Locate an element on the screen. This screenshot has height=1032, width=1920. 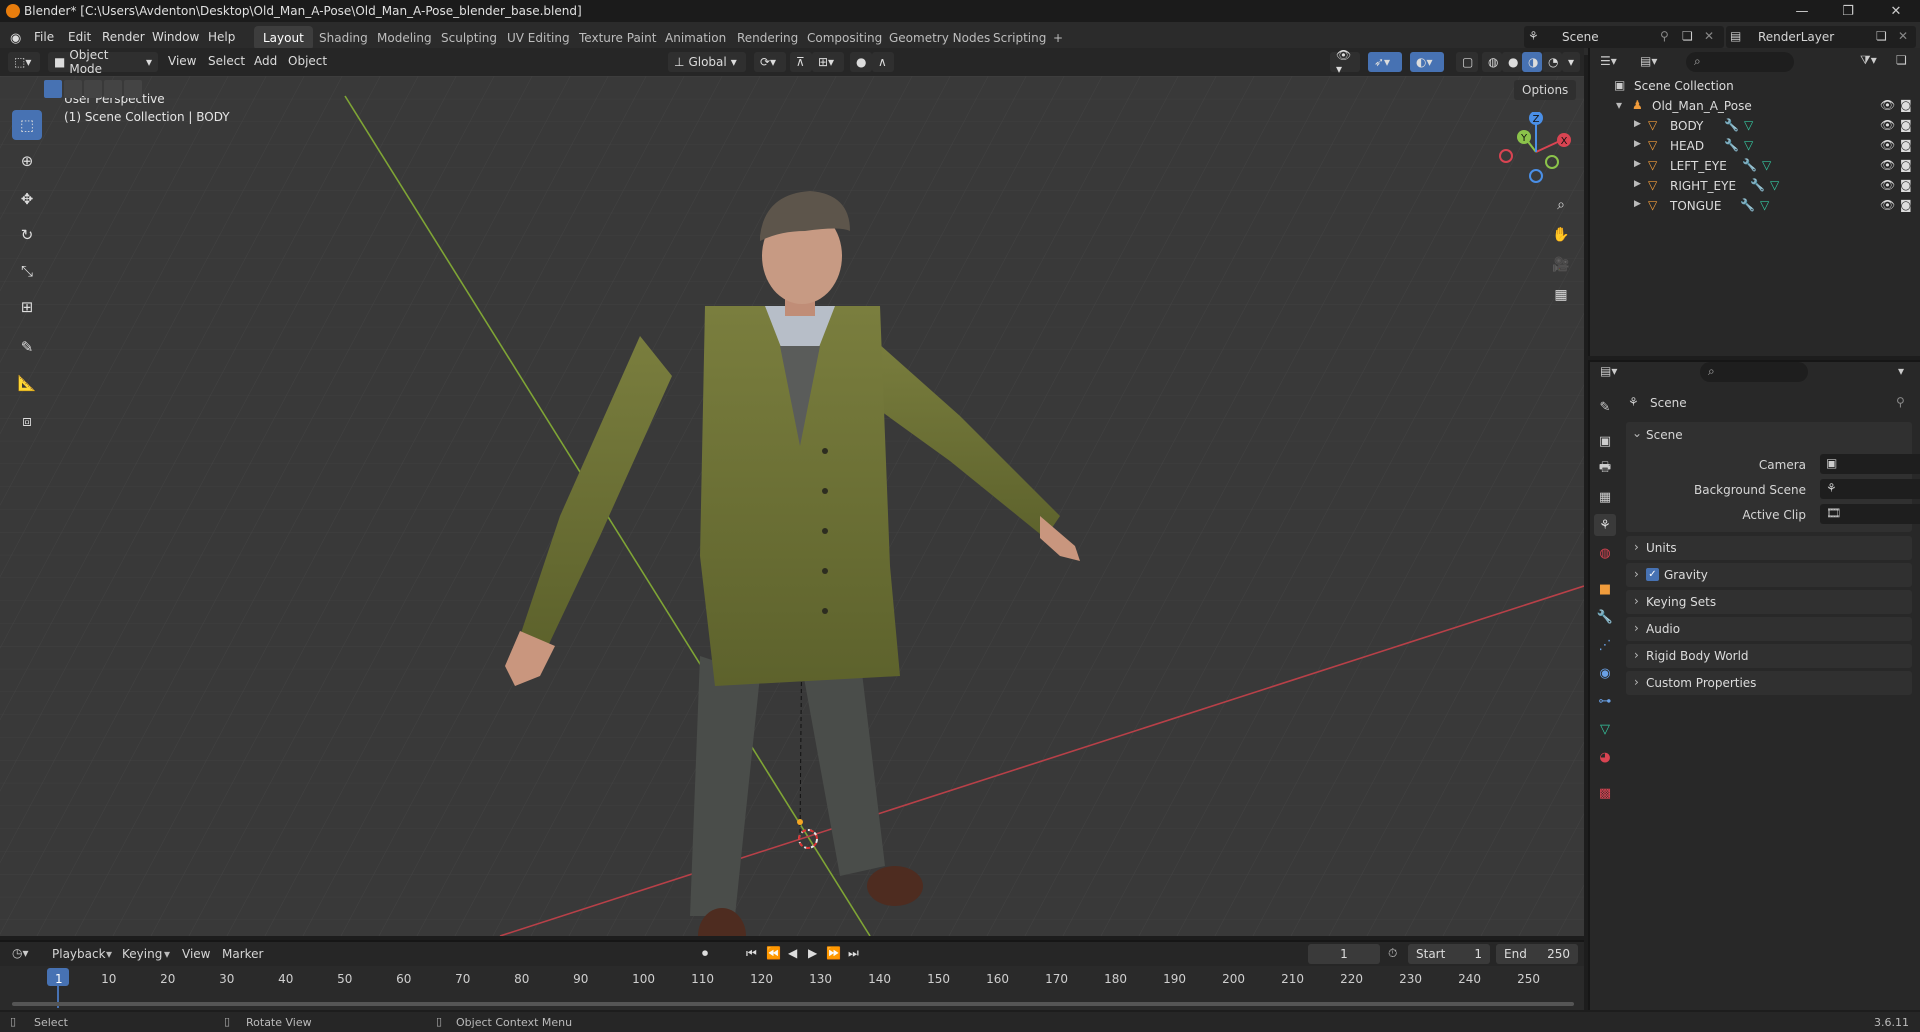
tab-layout: Layout is located at coordinates (283, 38).